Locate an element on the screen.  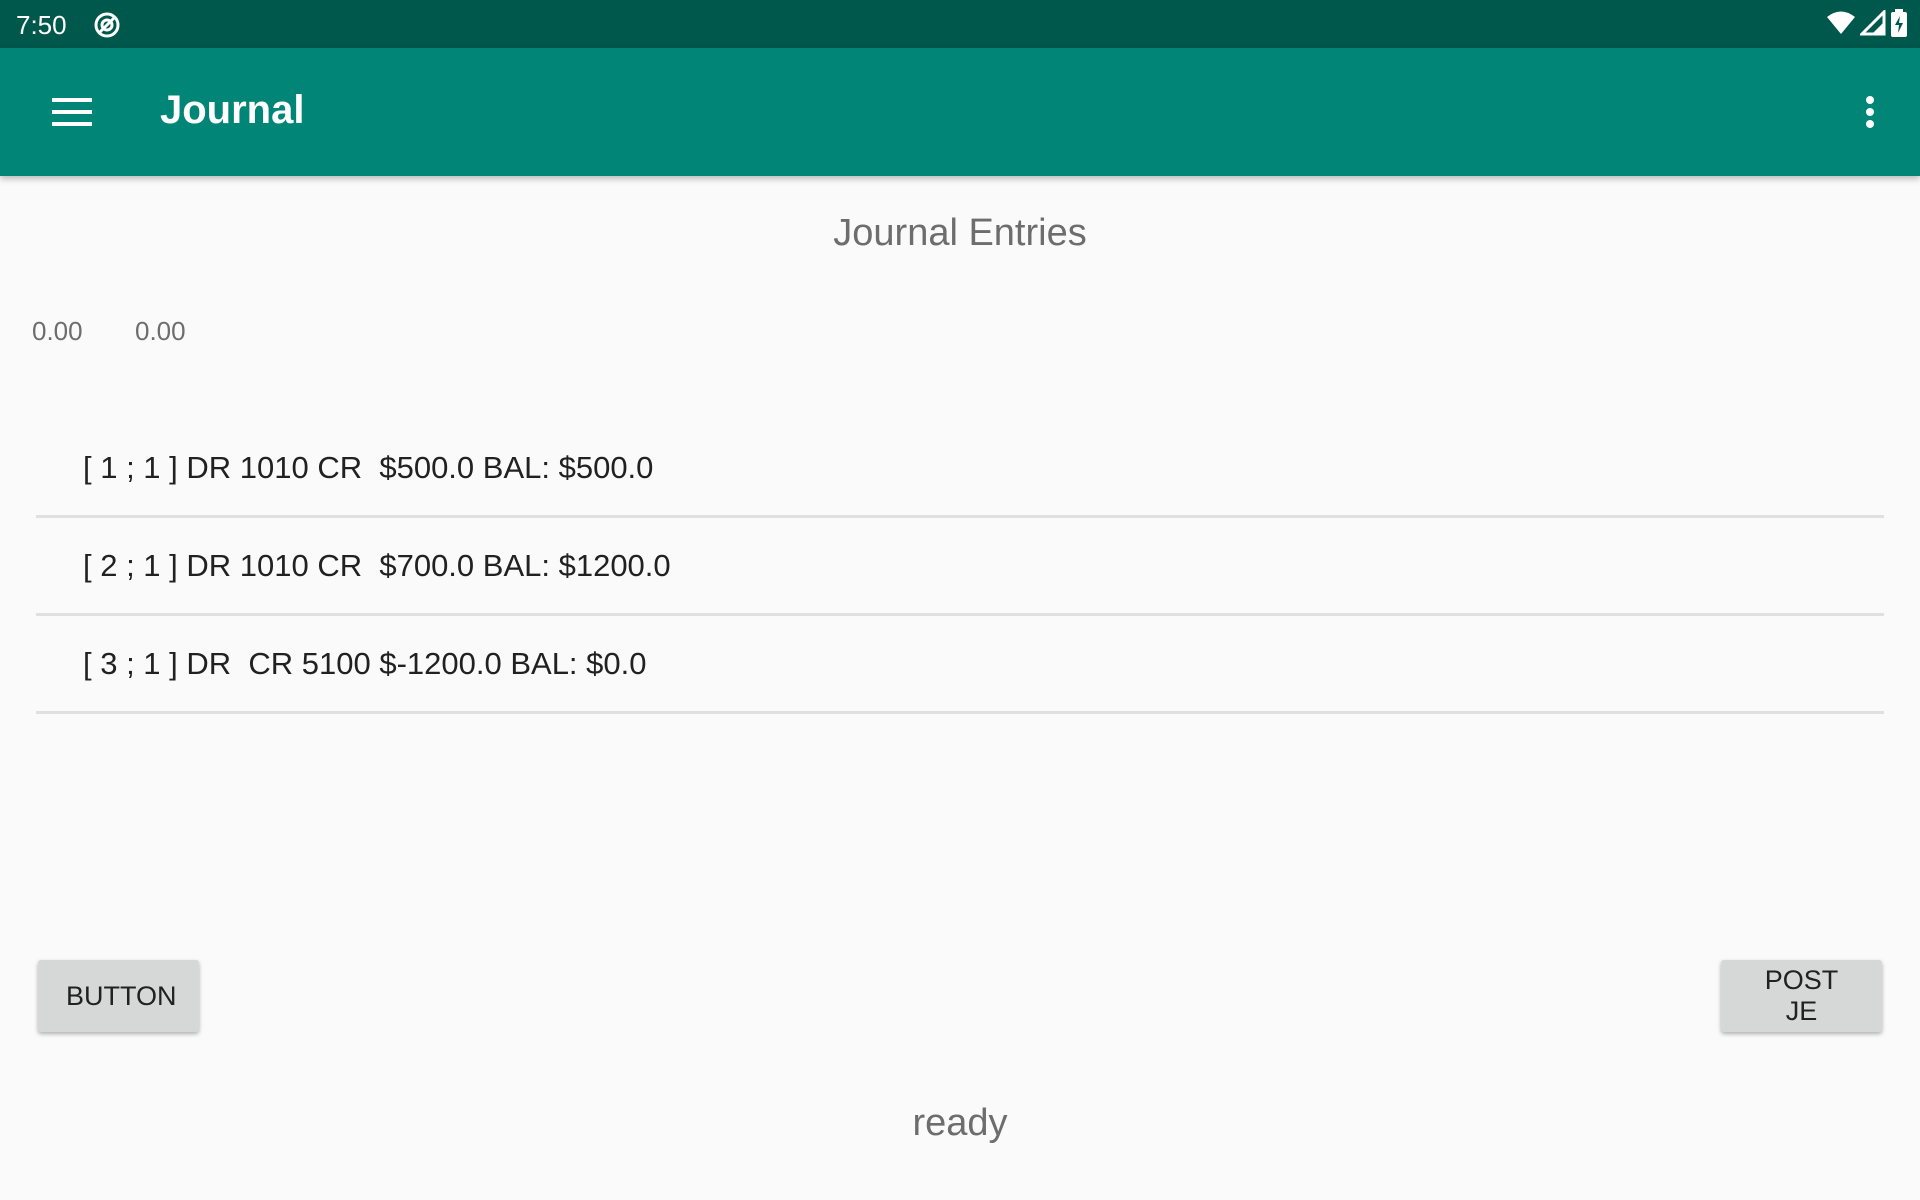
credit-total: 0.00 is located at coordinates (160, 331).